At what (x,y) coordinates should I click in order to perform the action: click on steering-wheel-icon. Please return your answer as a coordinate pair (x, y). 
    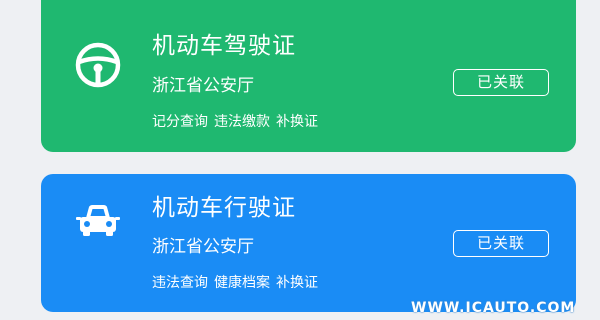
    Looking at the image, I should click on (98, 65).